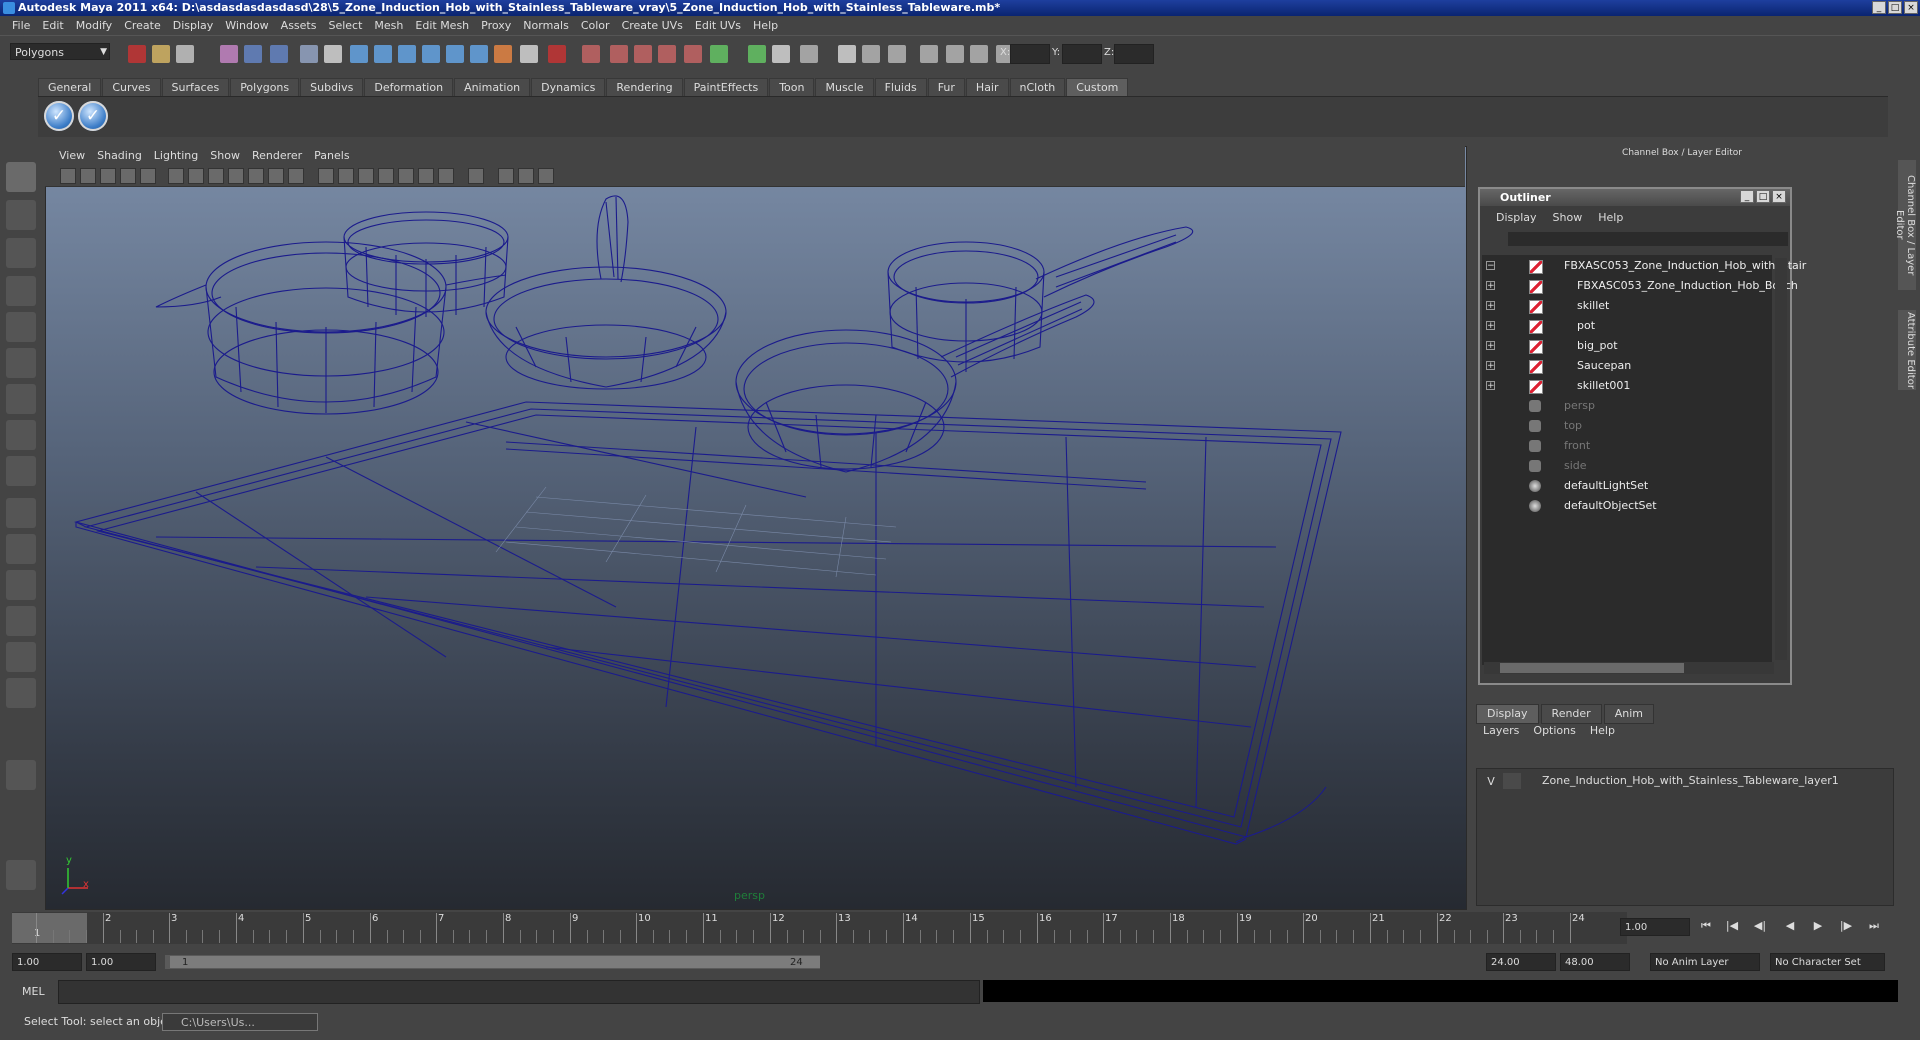 The height and width of the screenshot is (1040, 1920). What do you see at coordinates (21, 363) in the screenshot?
I see `scale-tool-icon` at bounding box center [21, 363].